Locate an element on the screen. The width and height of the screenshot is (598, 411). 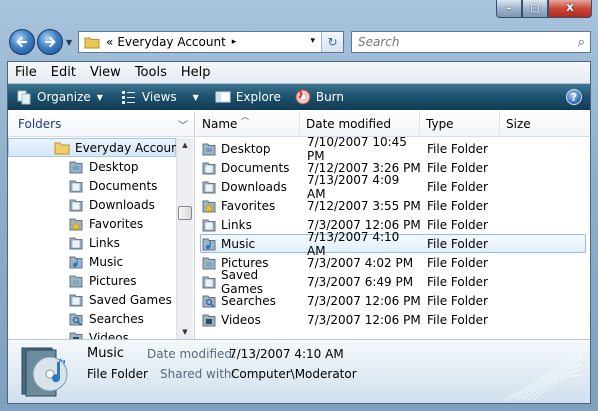
row-name: Downloads is located at coordinates (254, 186).